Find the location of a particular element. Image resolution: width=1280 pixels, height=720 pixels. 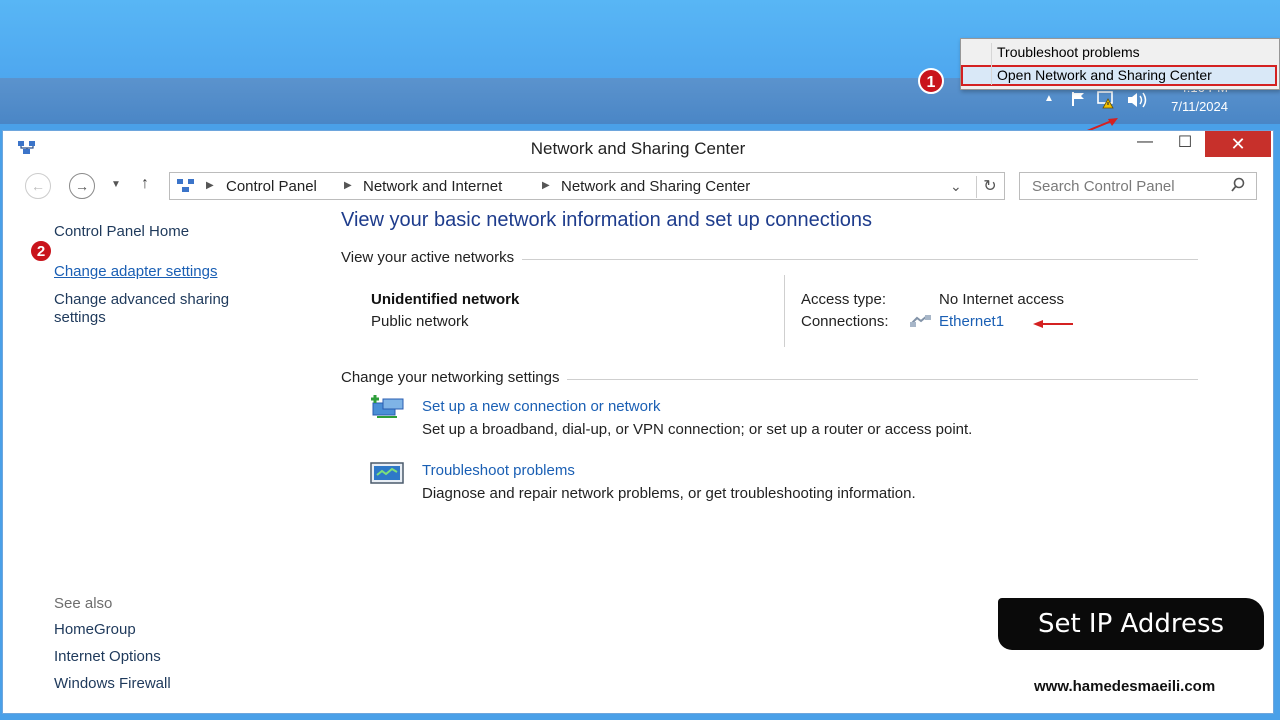

forward-button: → is located at coordinates (82, 186).